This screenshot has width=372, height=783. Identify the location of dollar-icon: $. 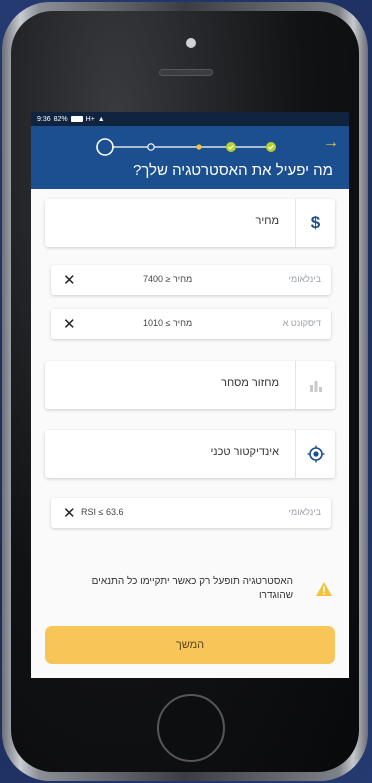
(315, 223).